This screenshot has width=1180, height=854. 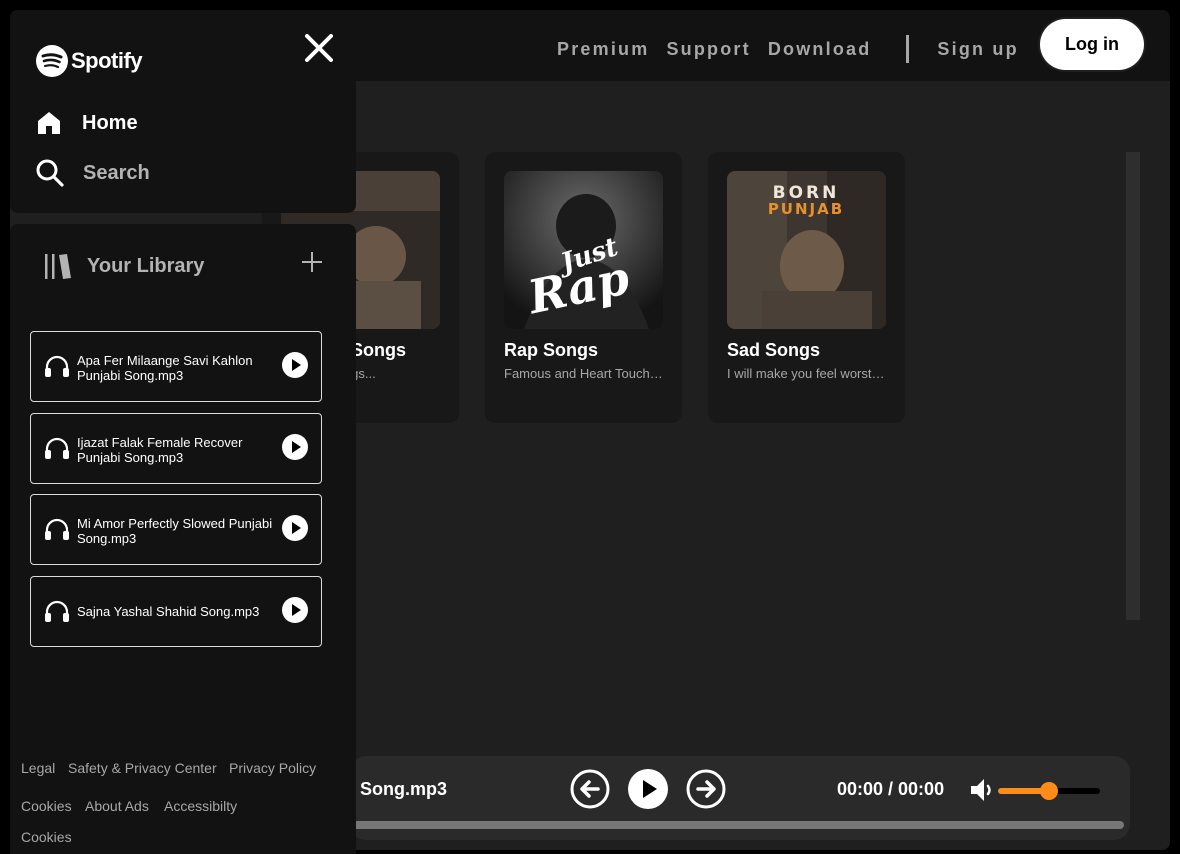 I want to click on play-button, so click(x=648, y=789).